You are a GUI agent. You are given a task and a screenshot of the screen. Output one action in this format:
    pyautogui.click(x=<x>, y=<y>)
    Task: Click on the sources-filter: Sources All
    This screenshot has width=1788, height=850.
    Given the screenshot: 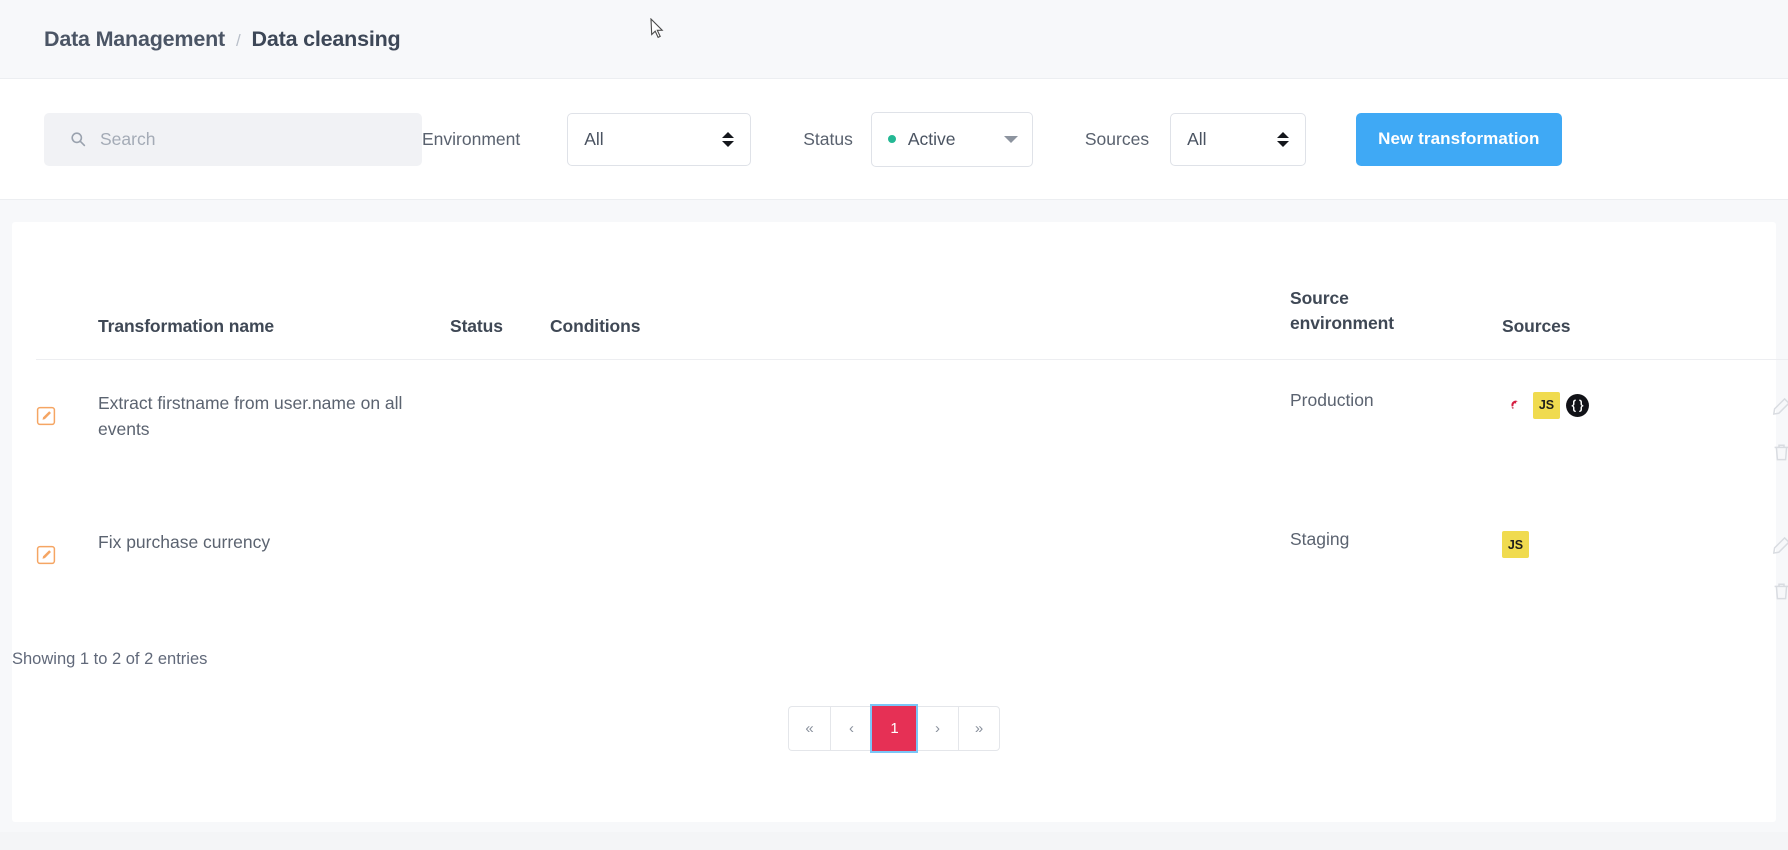 What is the action you would take?
    pyautogui.click(x=1195, y=139)
    